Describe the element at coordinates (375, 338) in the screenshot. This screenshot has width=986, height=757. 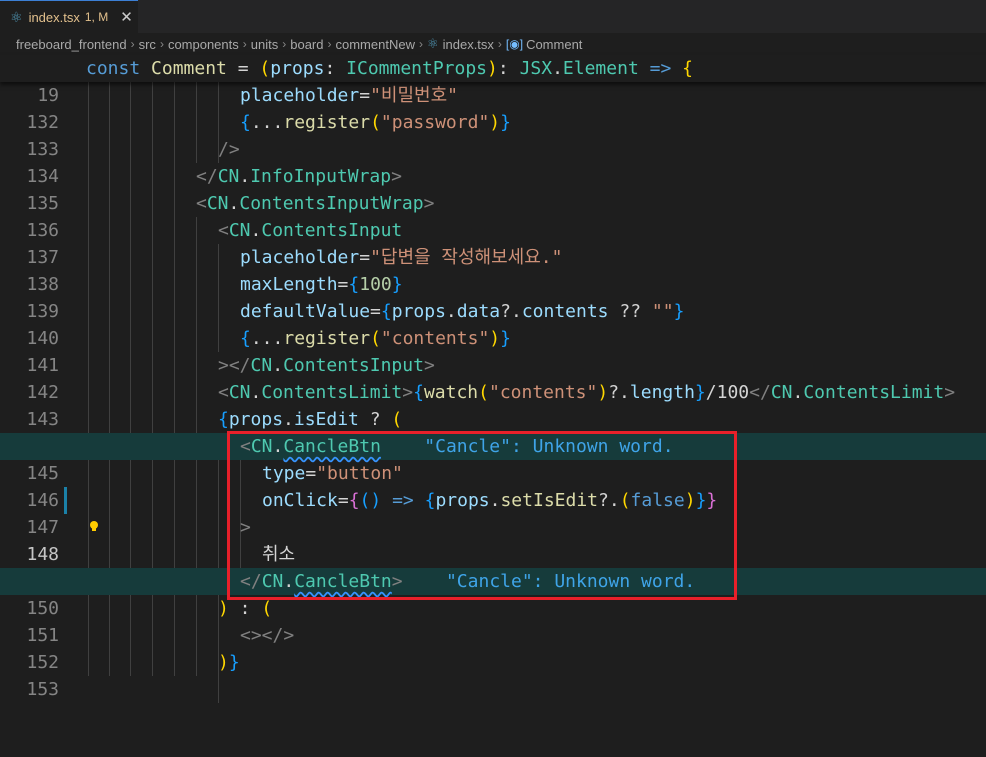
I see `code-text: {...register("contents")}` at that location.